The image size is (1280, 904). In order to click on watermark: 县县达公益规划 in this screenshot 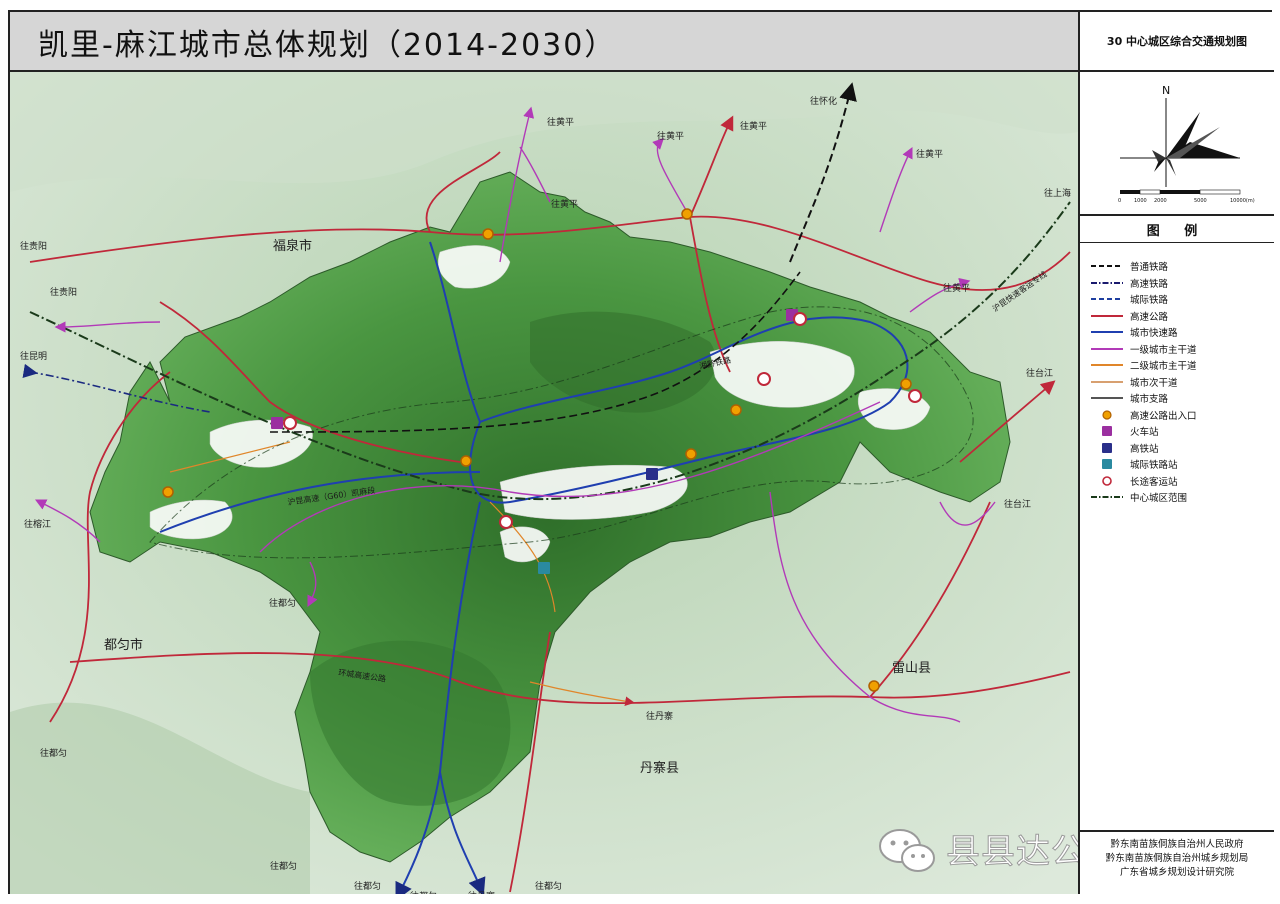, I will do `click(977, 852)`.